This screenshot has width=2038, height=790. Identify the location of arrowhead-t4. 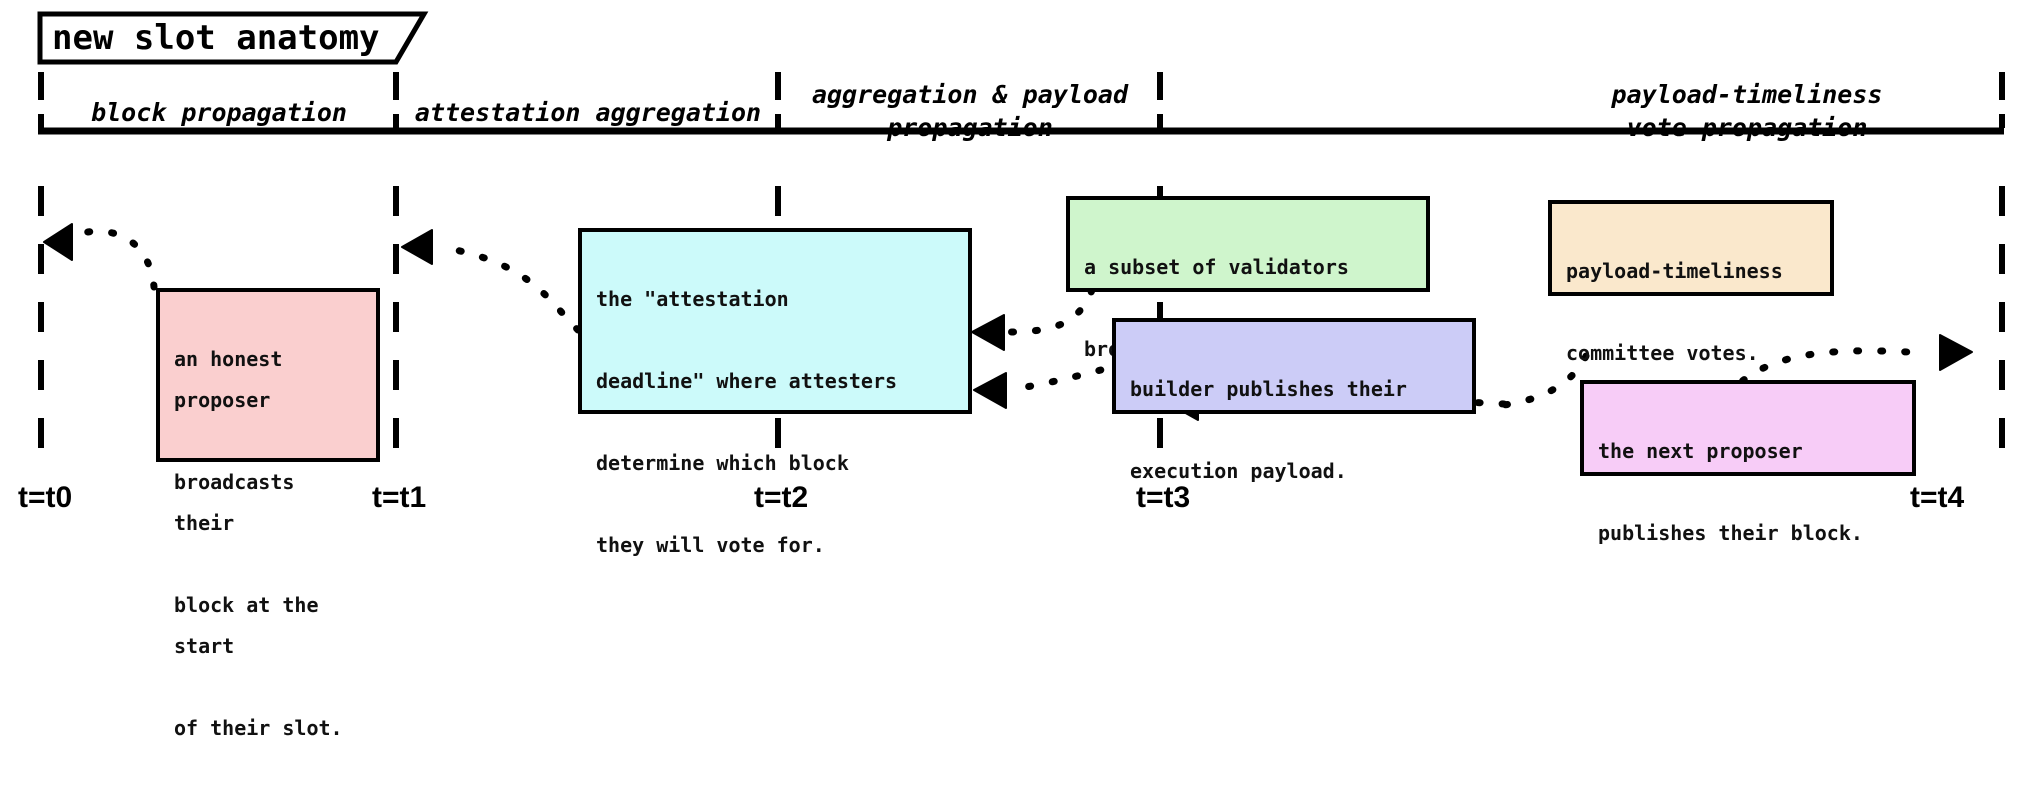
(1956, 352).